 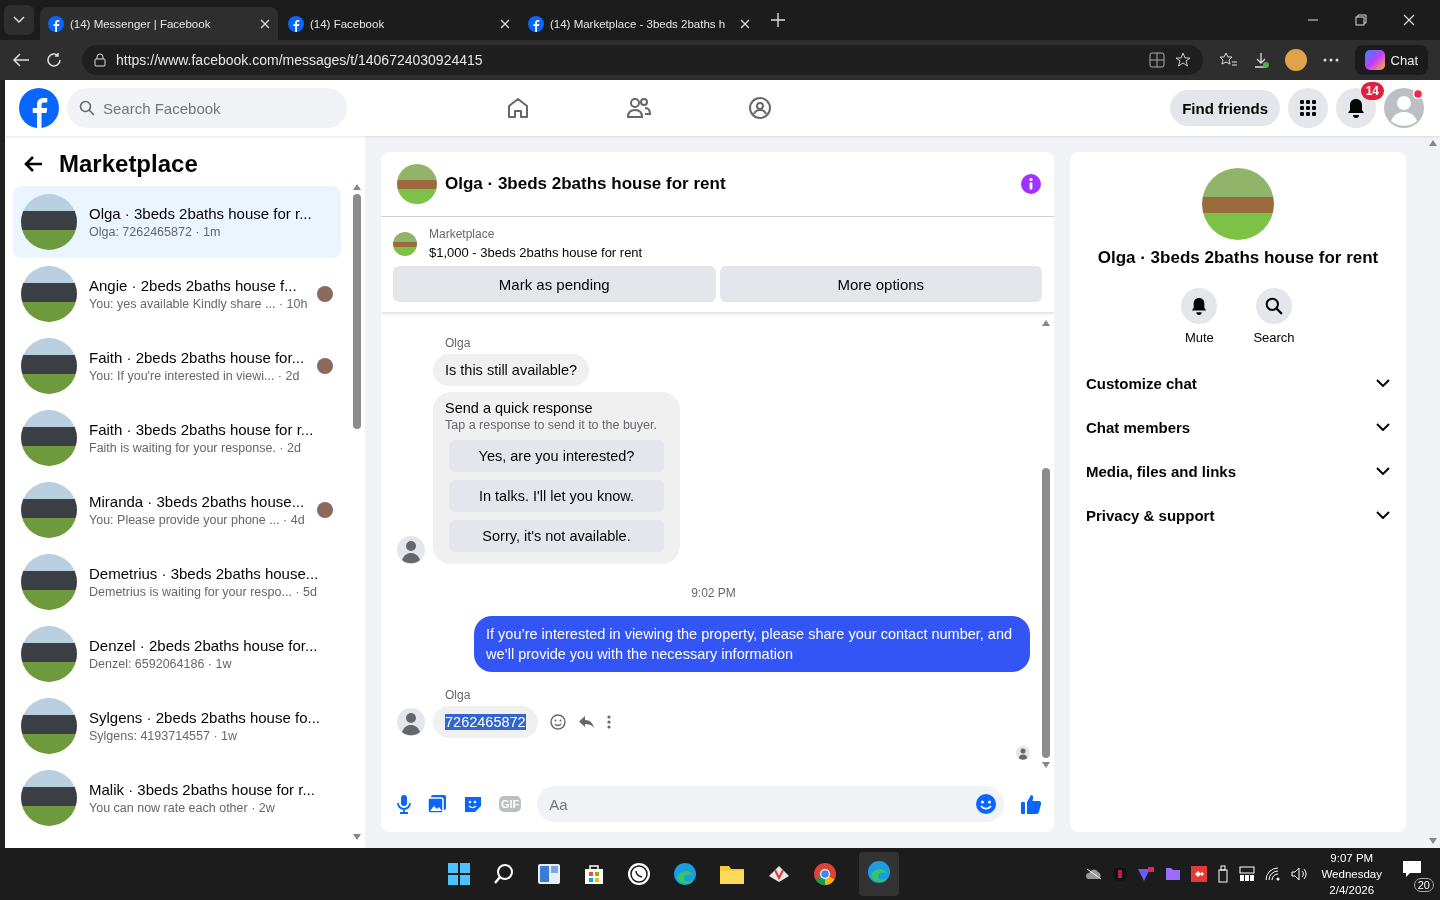 What do you see at coordinates (1412, 869) in the screenshot?
I see `notification-center-icon` at bounding box center [1412, 869].